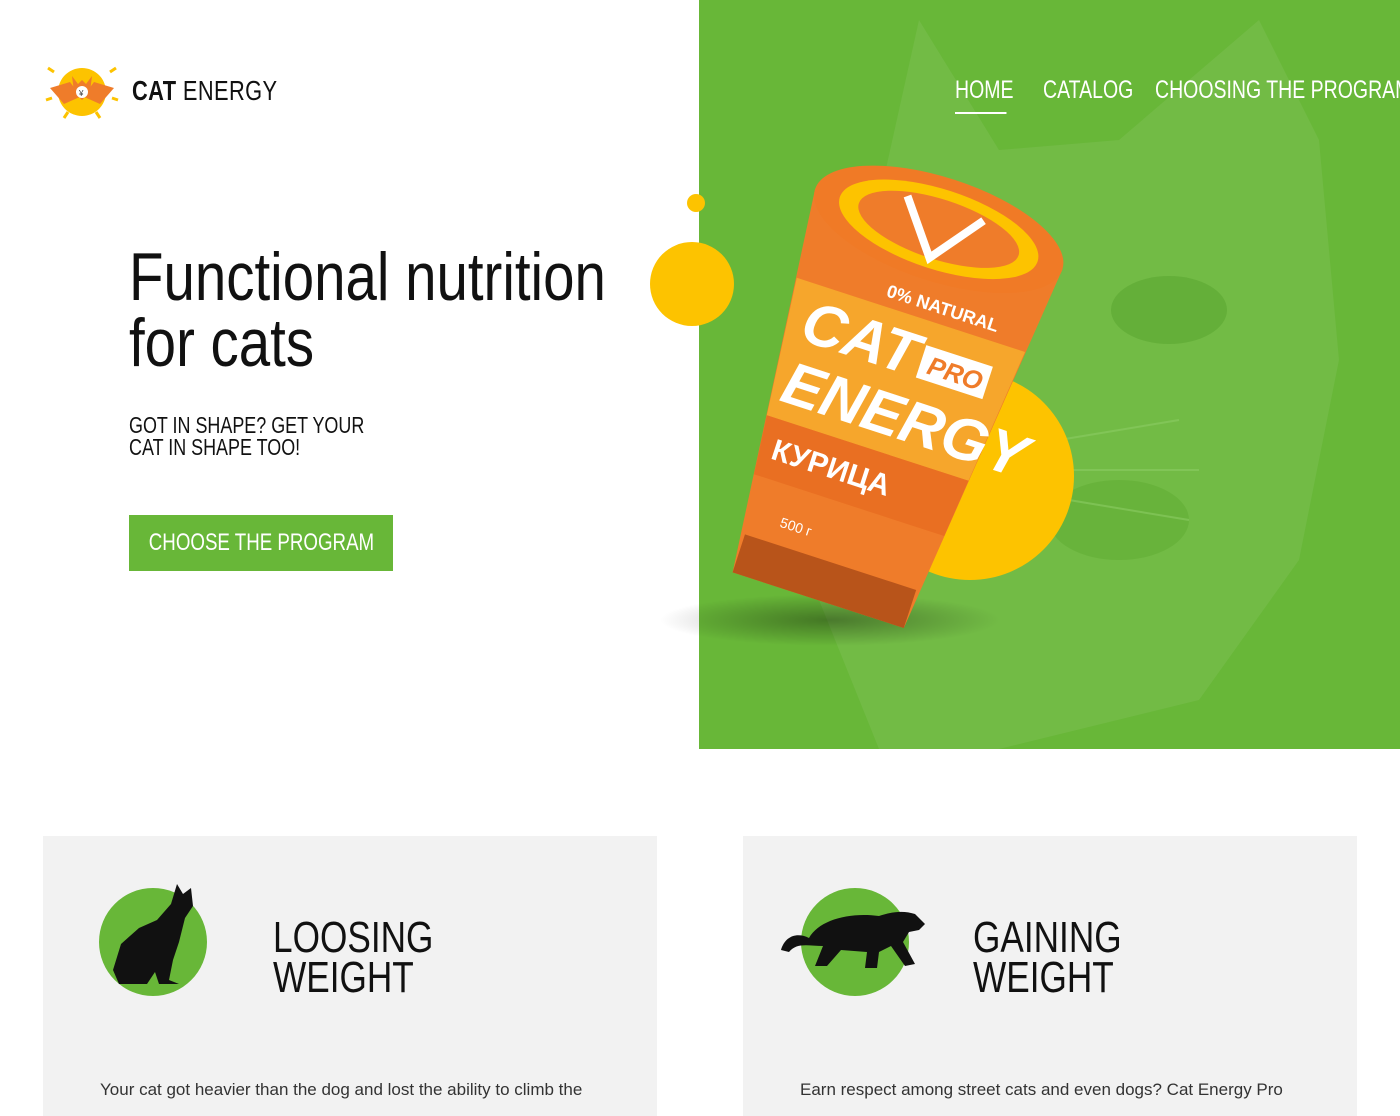 The width and height of the screenshot is (1400, 1116). Describe the element at coordinates (696, 203) in the screenshot. I see `decor-dot-small` at that location.